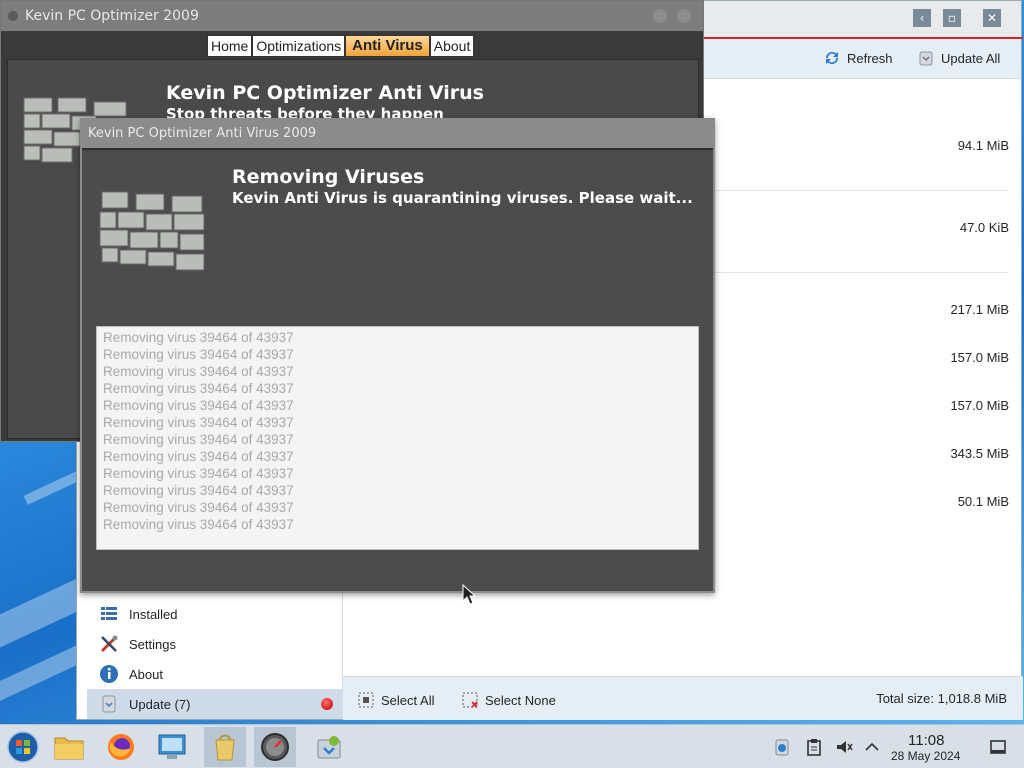 Image resolution: width=1024 pixels, height=768 pixels. What do you see at coordinates (971, 58) in the screenshot?
I see `update-all-label: Update All` at bounding box center [971, 58].